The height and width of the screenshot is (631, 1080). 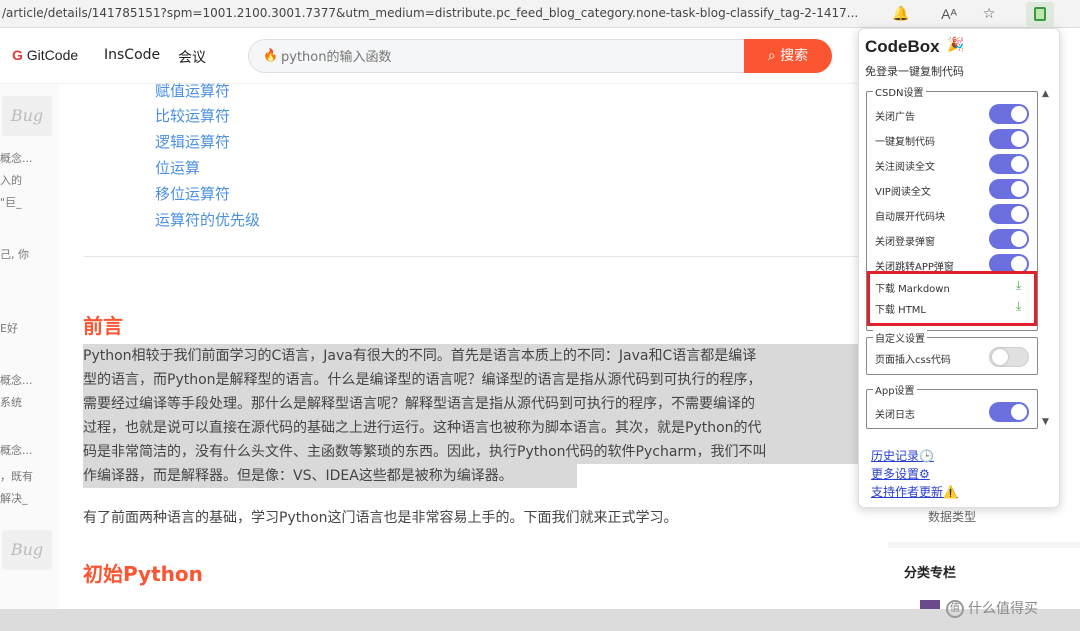 I want to click on search-box: 🔥, so click(x=498, y=56).